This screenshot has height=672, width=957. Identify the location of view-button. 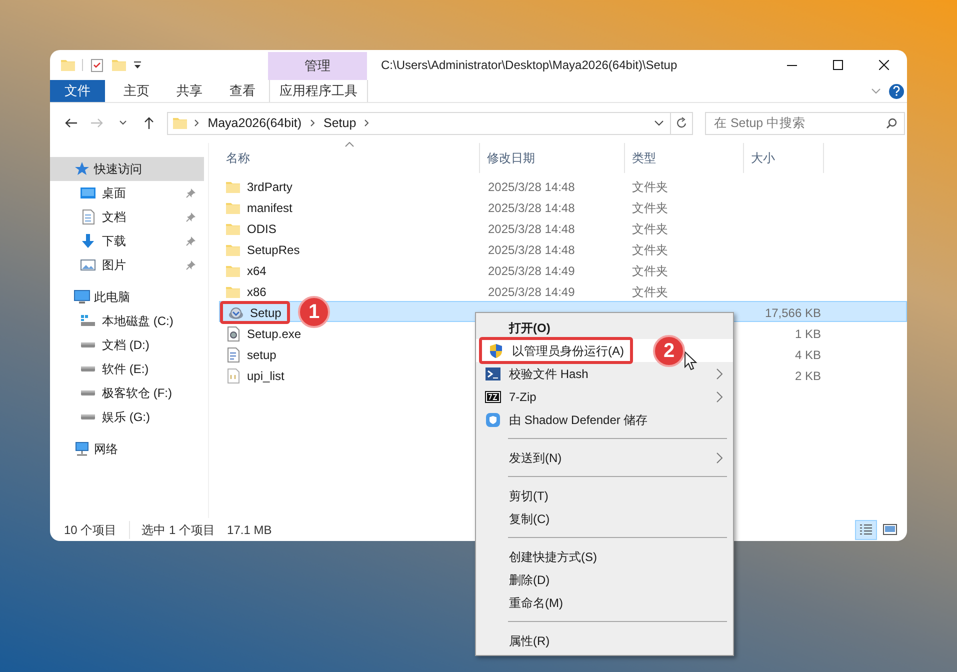
(866, 530).